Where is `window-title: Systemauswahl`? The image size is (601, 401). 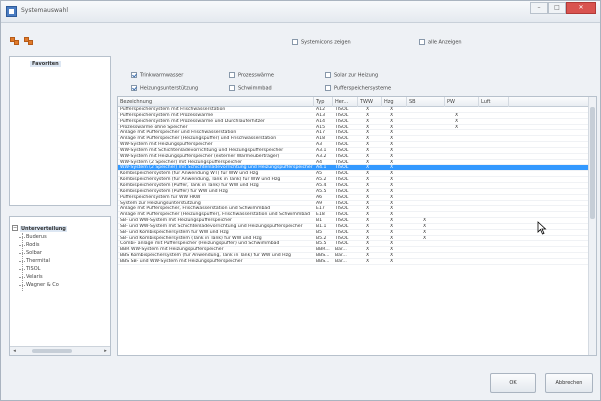 window-title: Systemauswahl is located at coordinates (45, 10).